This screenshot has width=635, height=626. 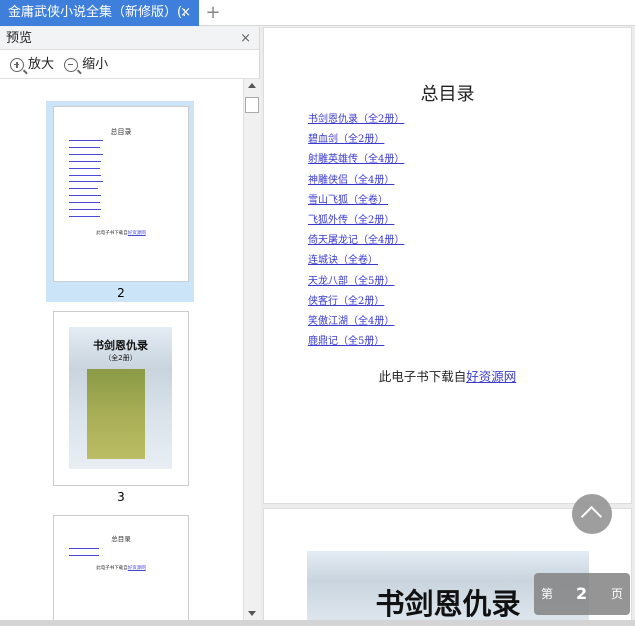 I want to click on footer-text: 此电子书下载自, so click(x=422, y=376).